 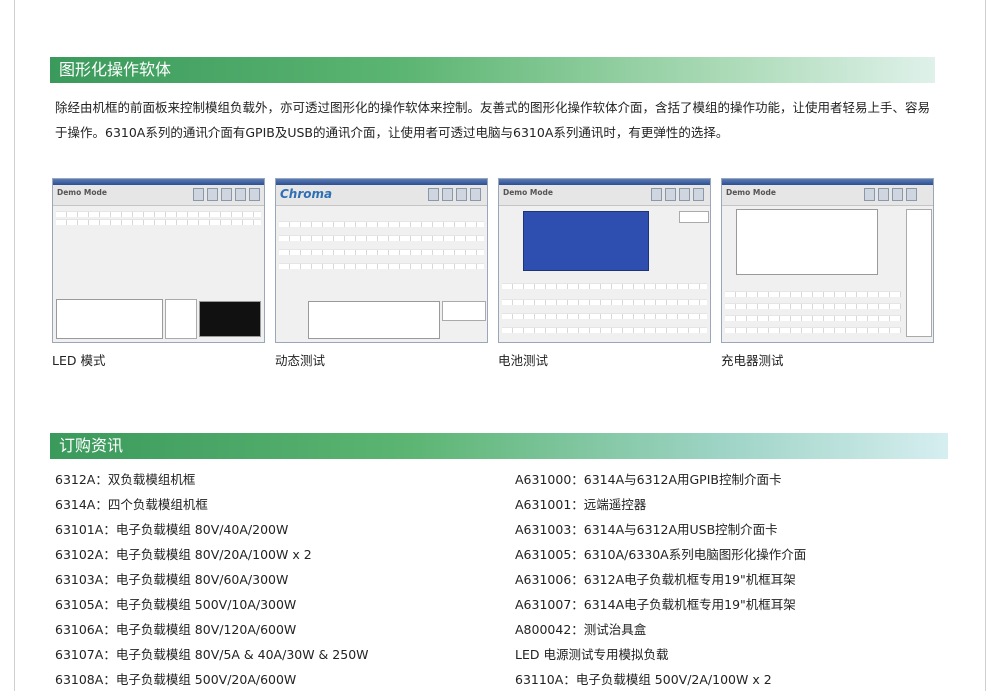 I want to click on page-border-right, so click(x=985, y=345).